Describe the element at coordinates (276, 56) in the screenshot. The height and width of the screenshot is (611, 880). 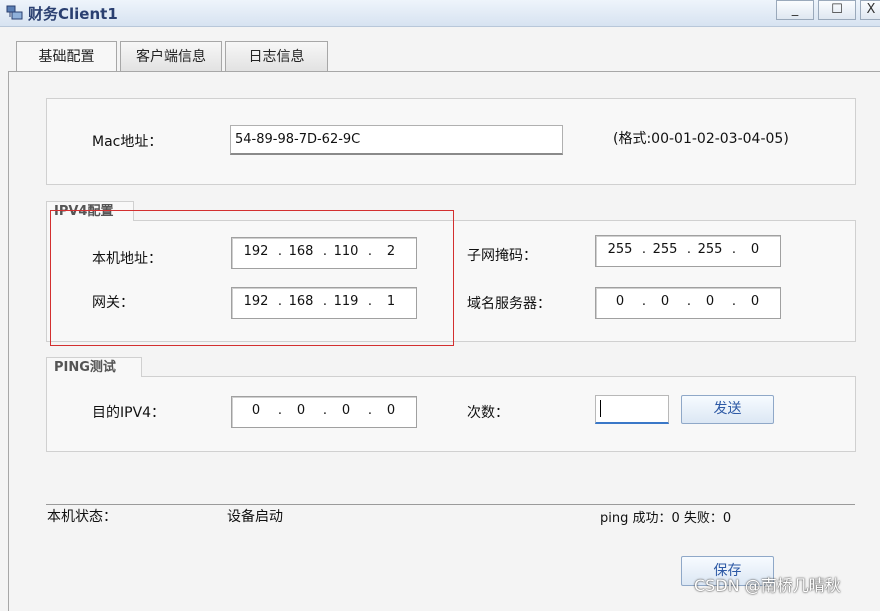
I see `tab-log-info: 日志信息` at that location.